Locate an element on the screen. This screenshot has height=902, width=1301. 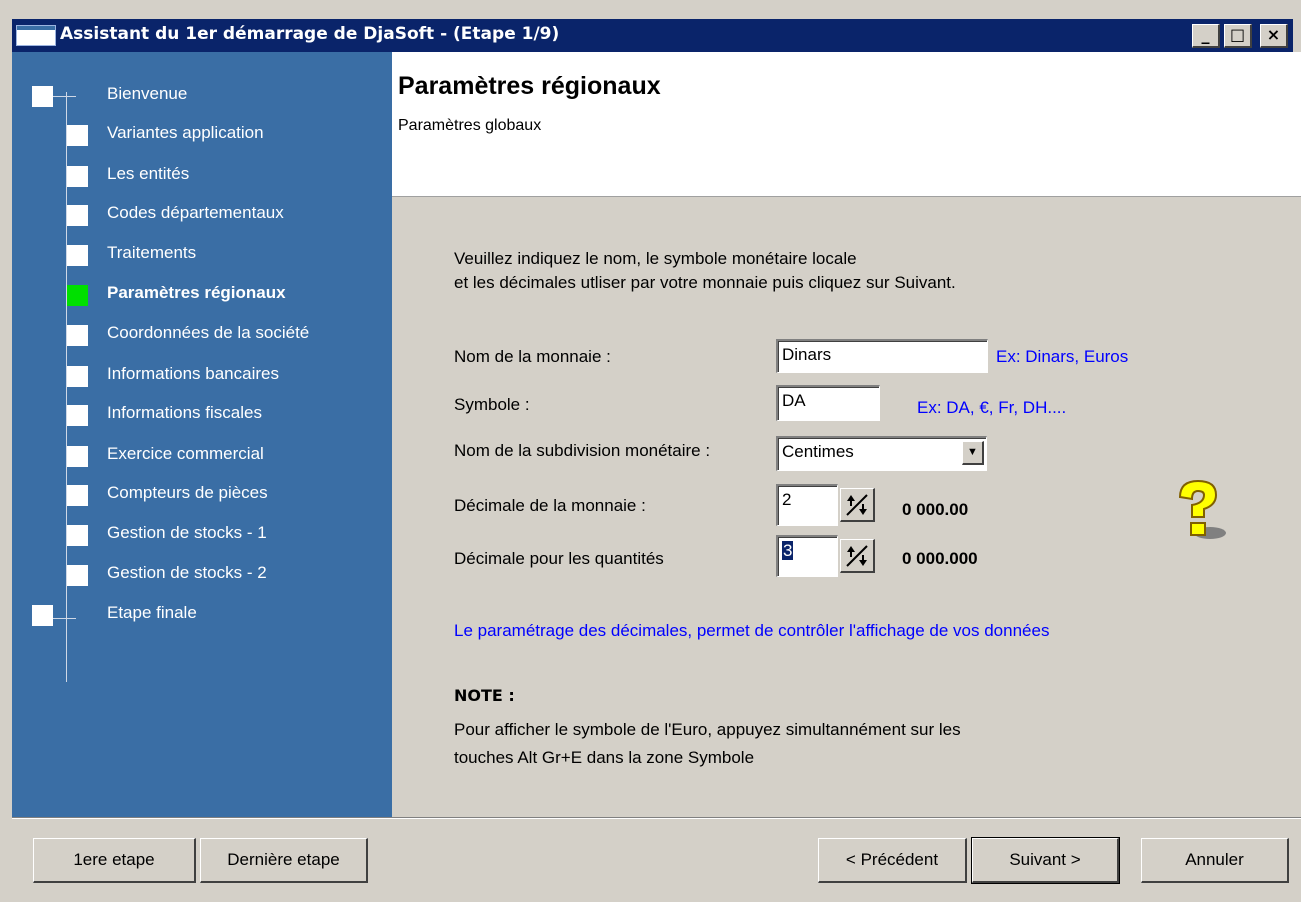
sidebar-step: Paramètres régionaux is located at coordinates (202, 297).